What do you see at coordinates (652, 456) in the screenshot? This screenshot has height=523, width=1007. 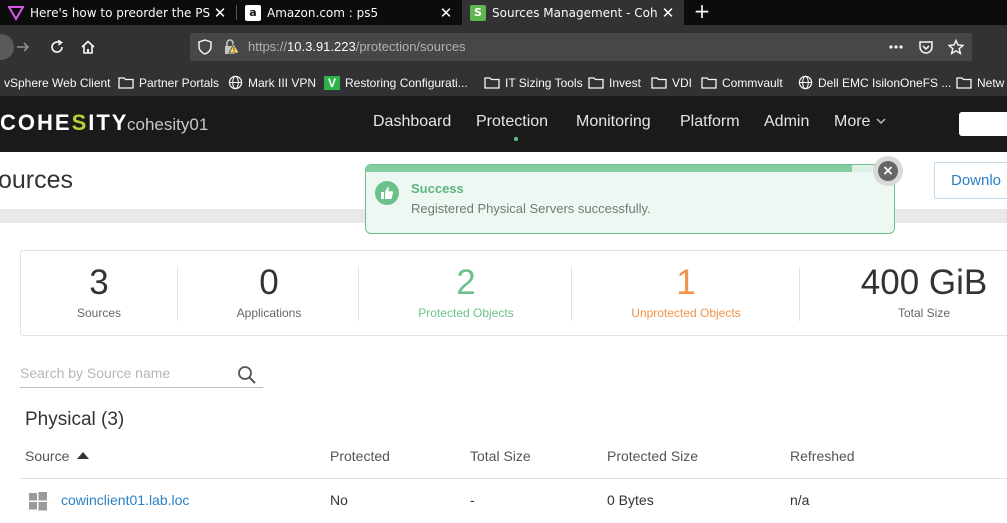 I see `column-header-protected-size: Protected Size` at bounding box center [652, 456].